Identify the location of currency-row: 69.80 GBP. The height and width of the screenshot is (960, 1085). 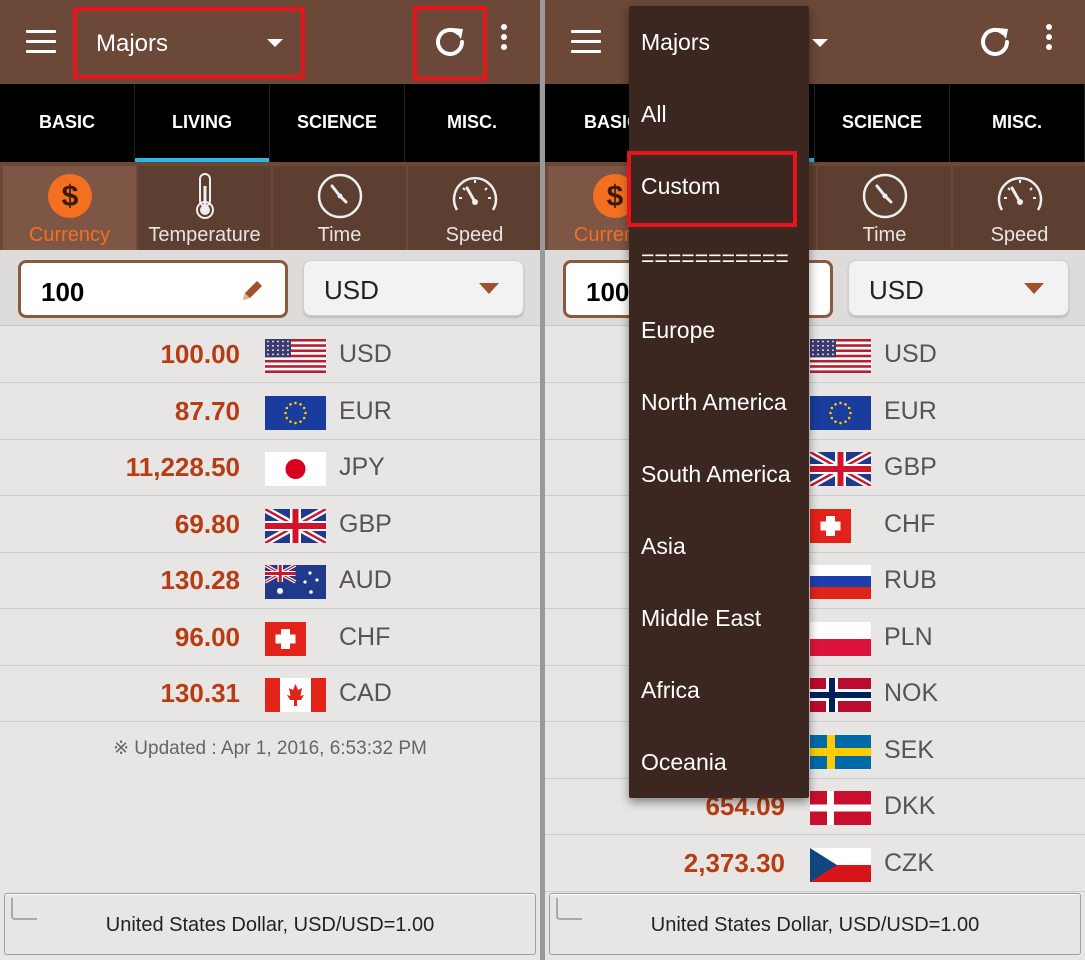
(270, 525).